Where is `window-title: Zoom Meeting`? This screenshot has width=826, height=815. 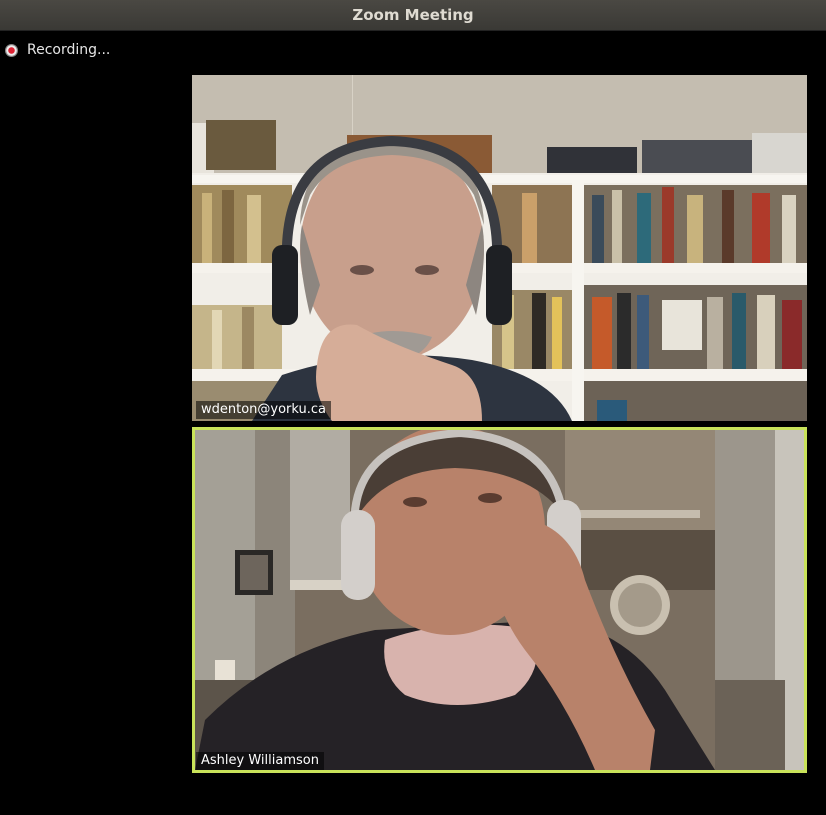
window-title: Zoom Meeting is located at coordinates (413, 15).